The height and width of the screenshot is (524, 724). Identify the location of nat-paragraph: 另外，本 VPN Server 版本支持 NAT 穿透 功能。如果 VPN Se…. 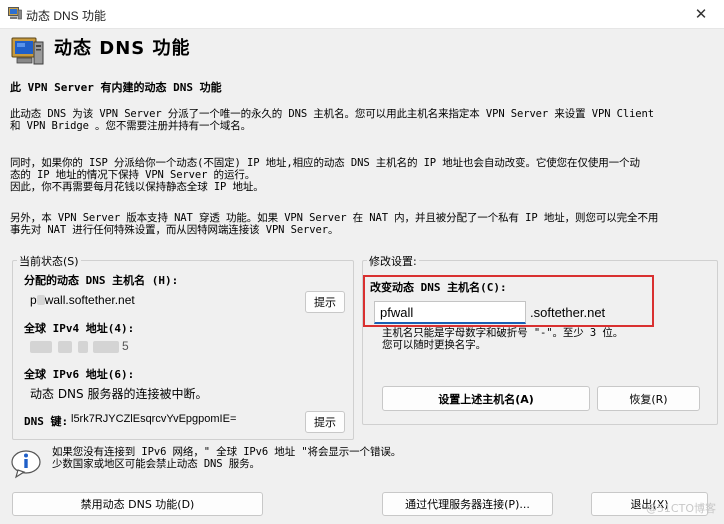
(334, 224).